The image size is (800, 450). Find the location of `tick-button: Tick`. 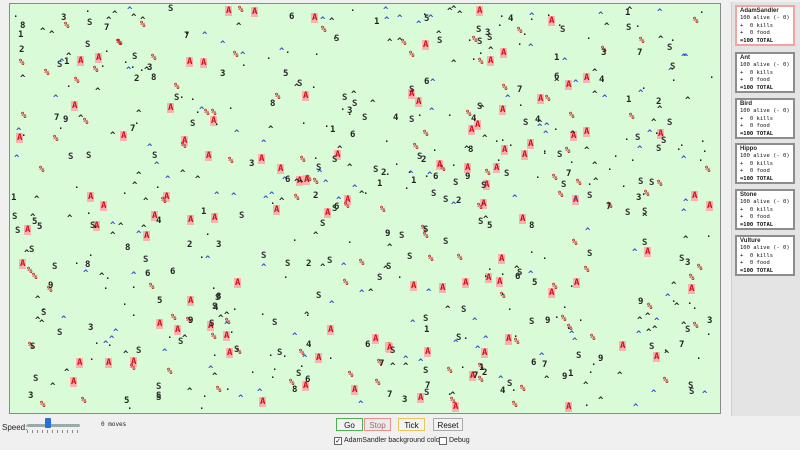

tick-button: Tick is located at coordinates (411, 424).